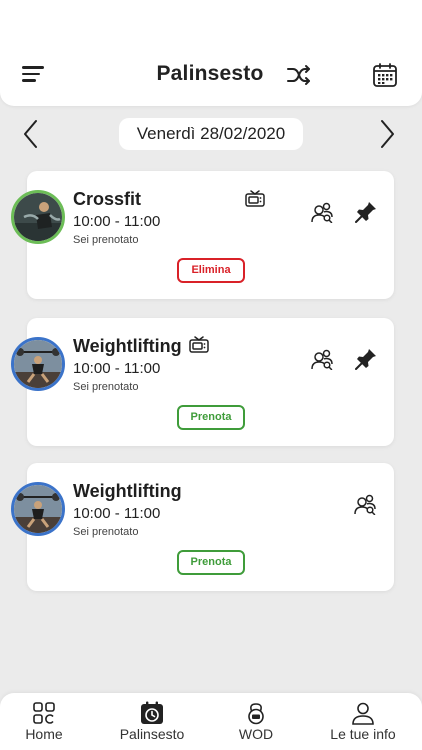 This screenshot has width=422, height=750. Describe the element at coordinates (256, 713) in the screenshot. I see `kettlebell-icon` at that location.